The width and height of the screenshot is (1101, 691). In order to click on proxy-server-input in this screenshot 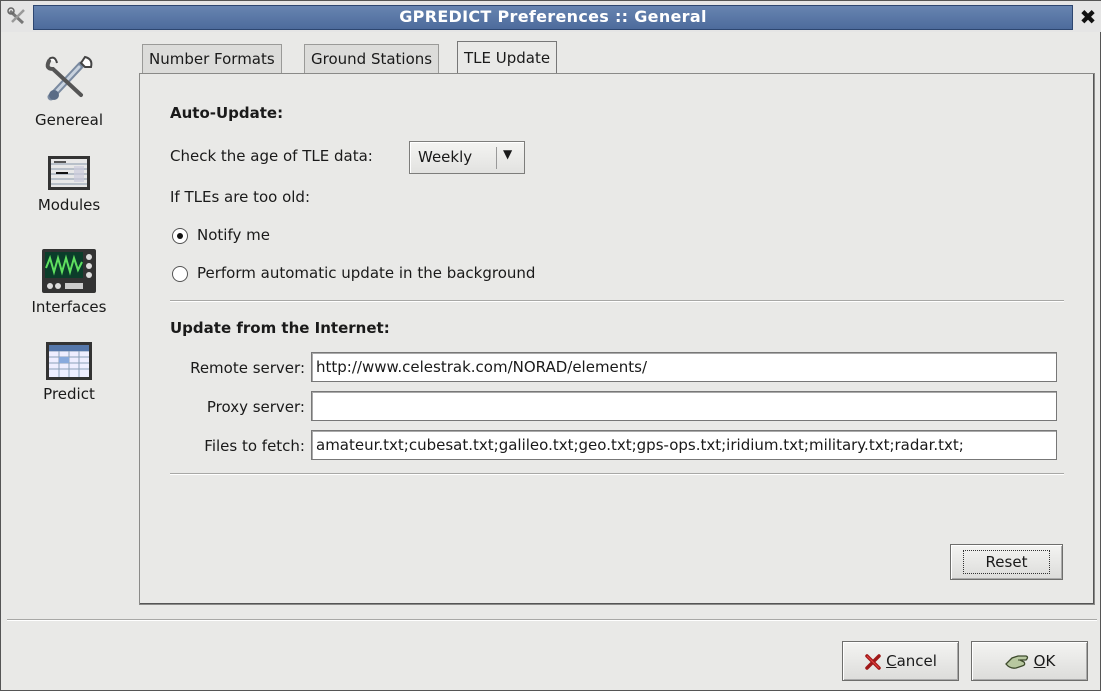, I will do `click(684, 406)`.